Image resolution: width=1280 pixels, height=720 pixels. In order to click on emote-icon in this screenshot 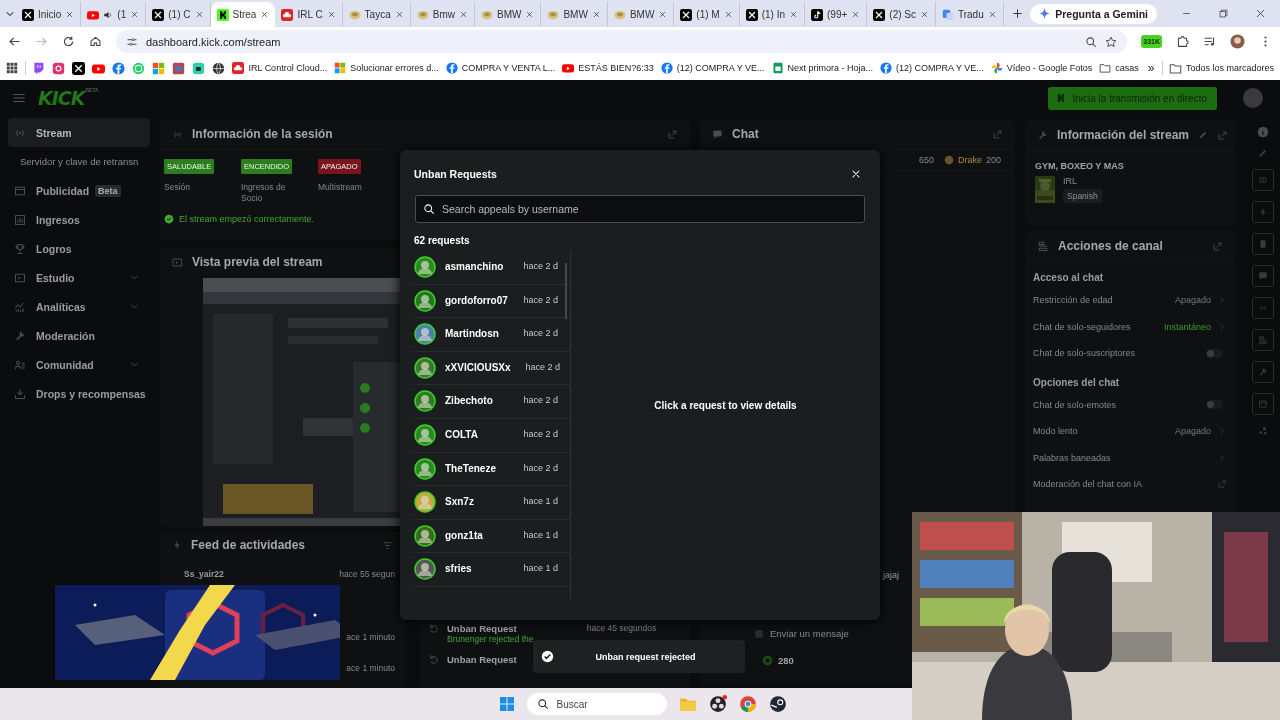, I will do `click(759, 633)`.